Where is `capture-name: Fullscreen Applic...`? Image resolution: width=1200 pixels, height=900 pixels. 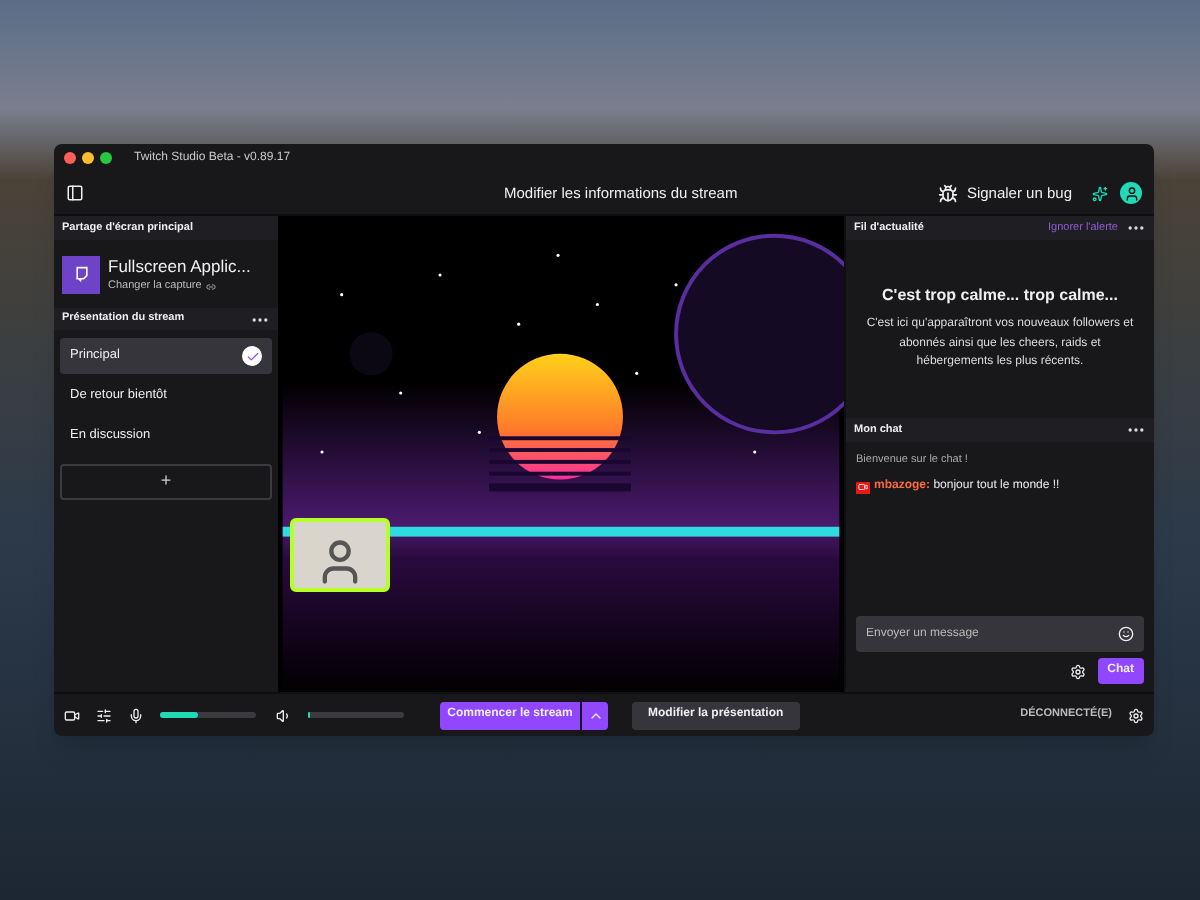 capture-name: Fullscreen Applic... is located at coordinates (179, 266).